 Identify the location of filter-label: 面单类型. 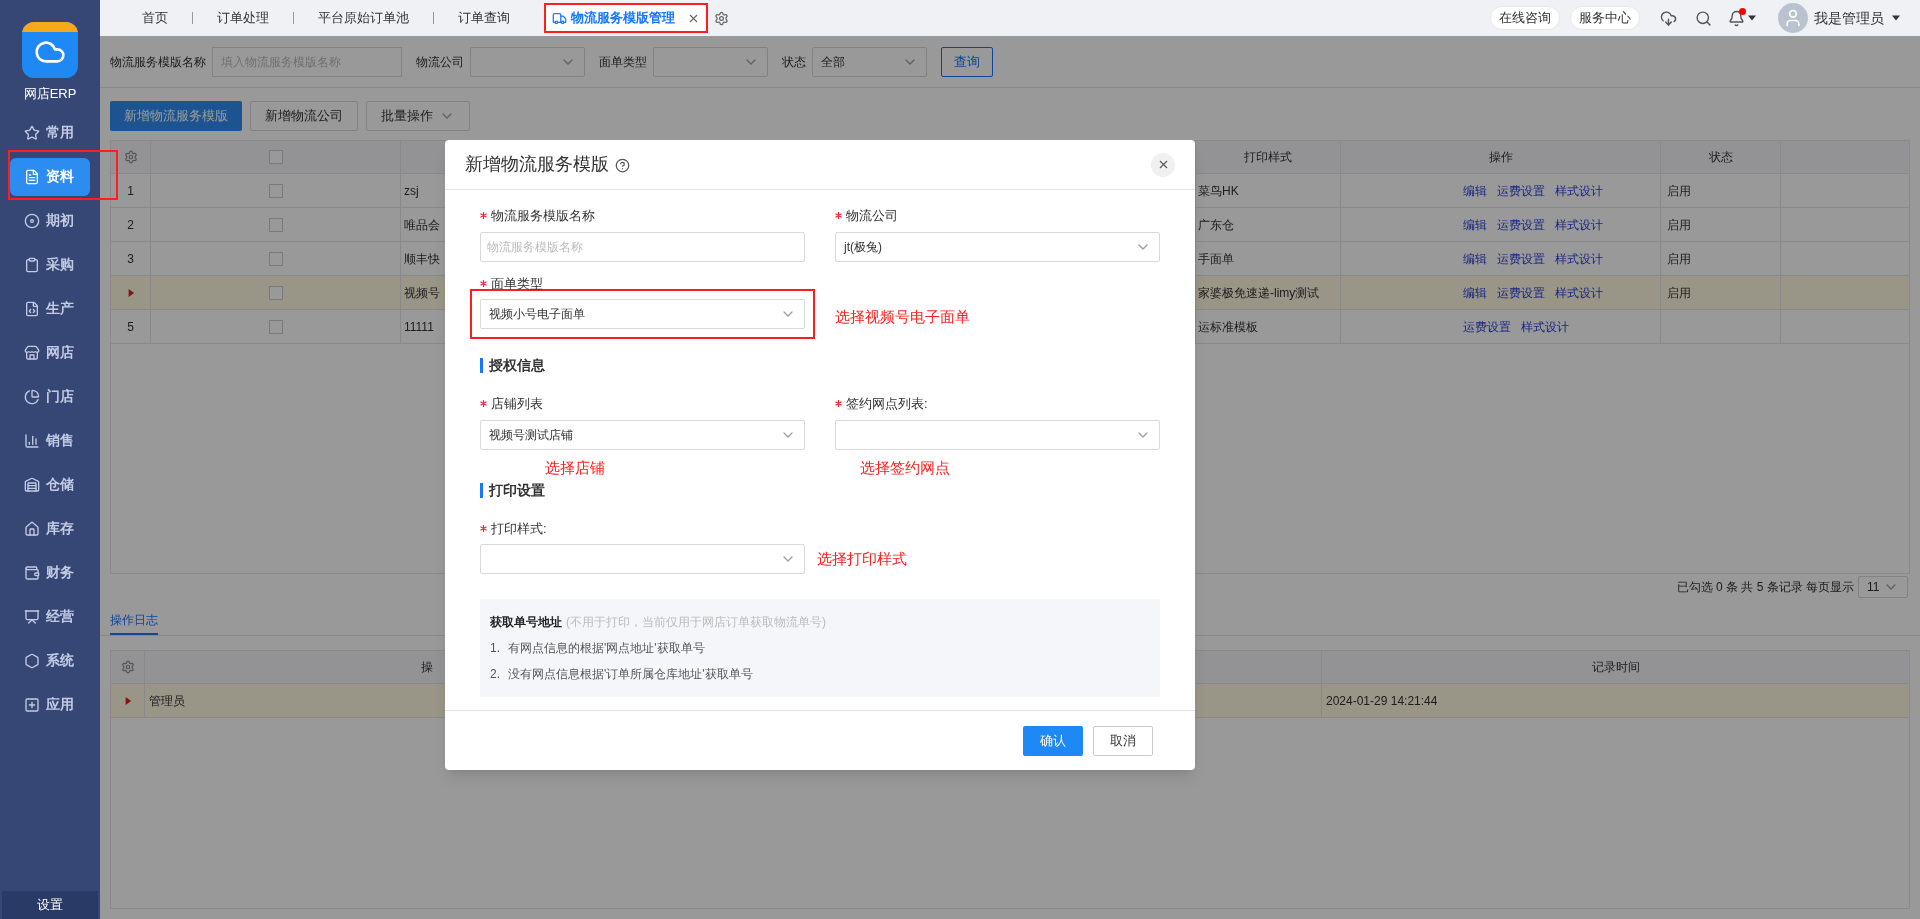
(623, 62).